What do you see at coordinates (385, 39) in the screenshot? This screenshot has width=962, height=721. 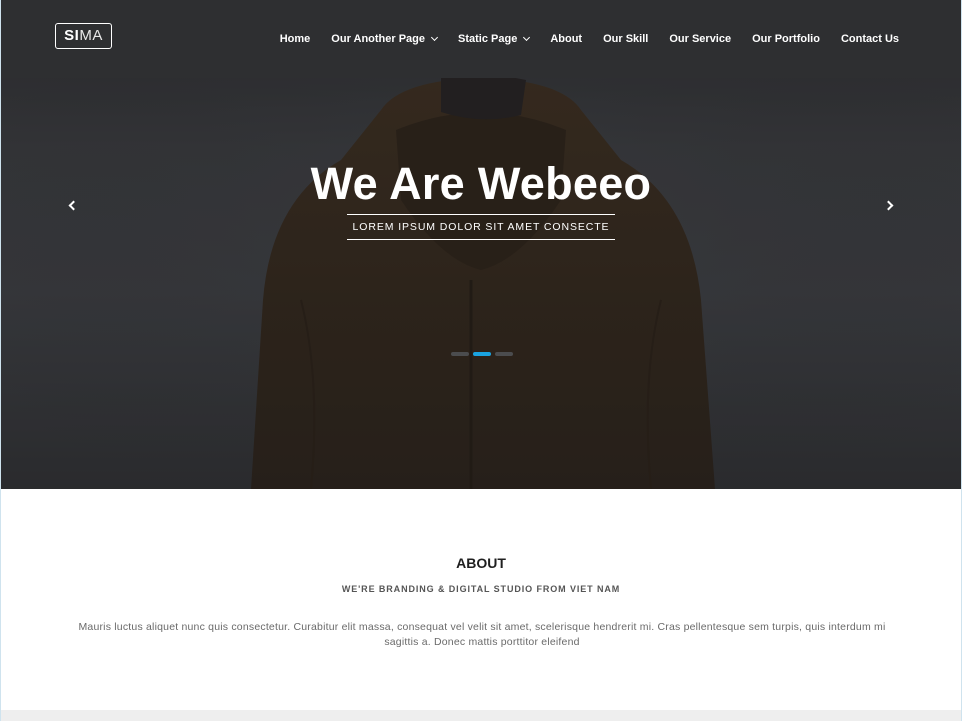 I see `nav-our-another-page: Our Another Page` at bounding box center [385, 39].